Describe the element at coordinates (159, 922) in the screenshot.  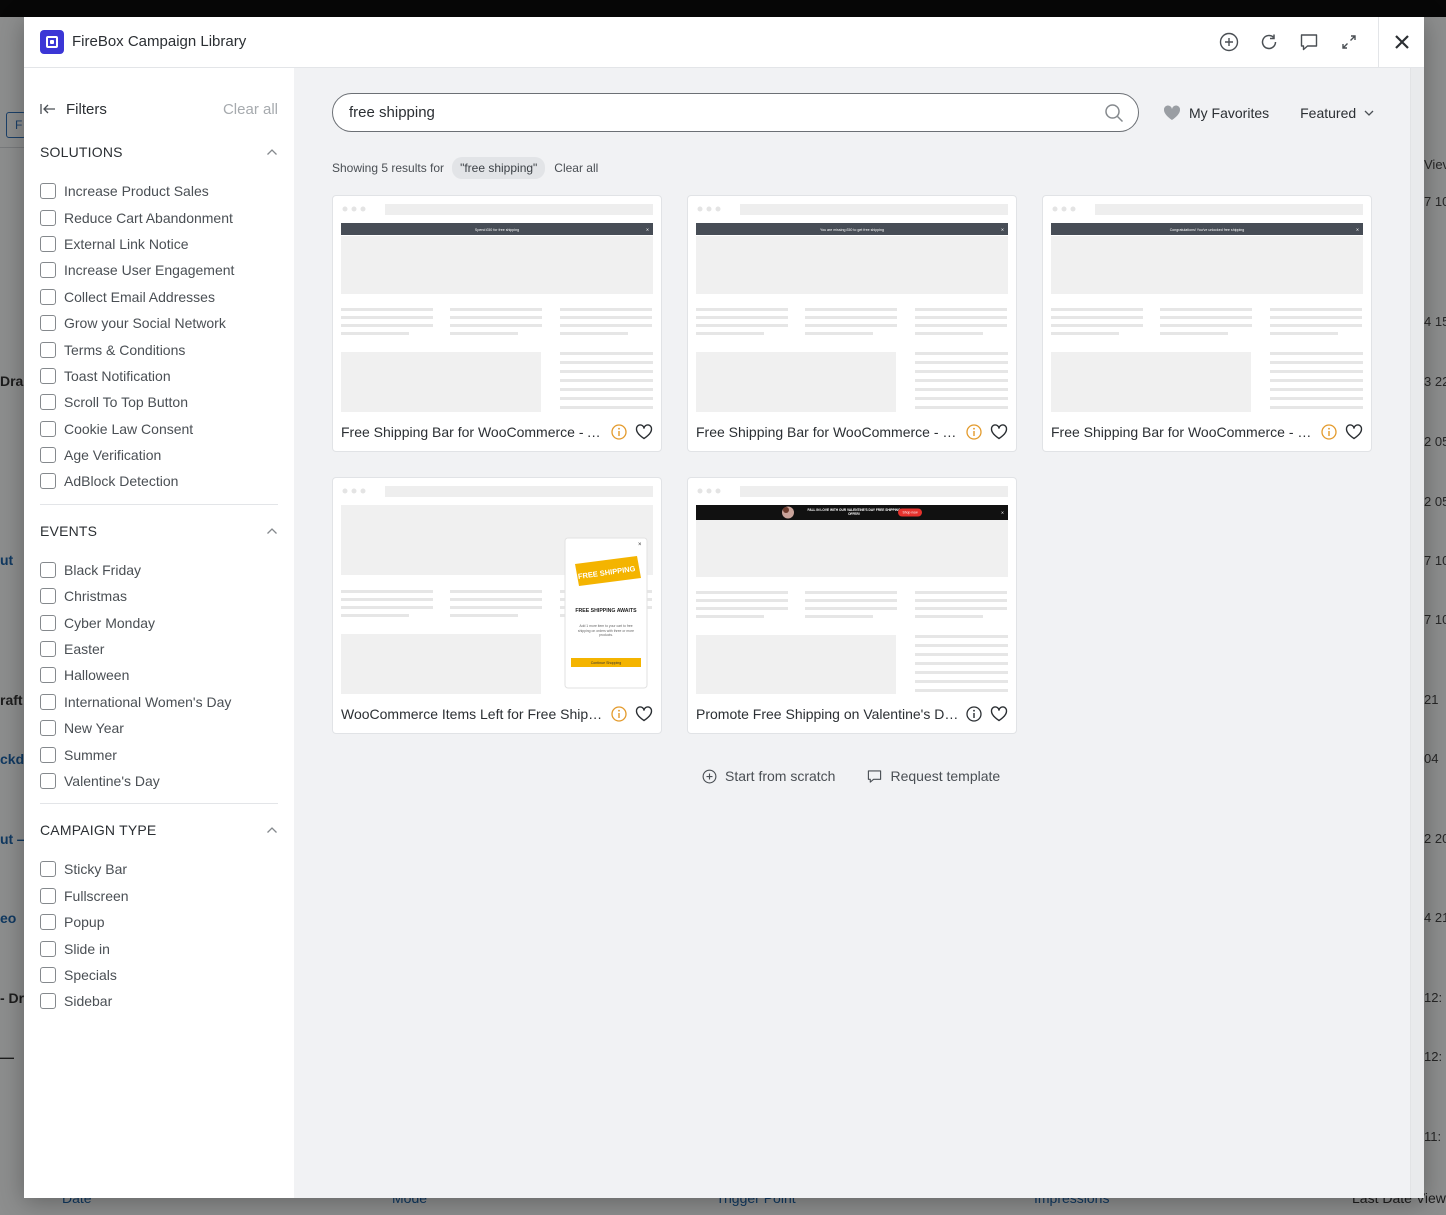
I see `filter-option: Popup` at that location.